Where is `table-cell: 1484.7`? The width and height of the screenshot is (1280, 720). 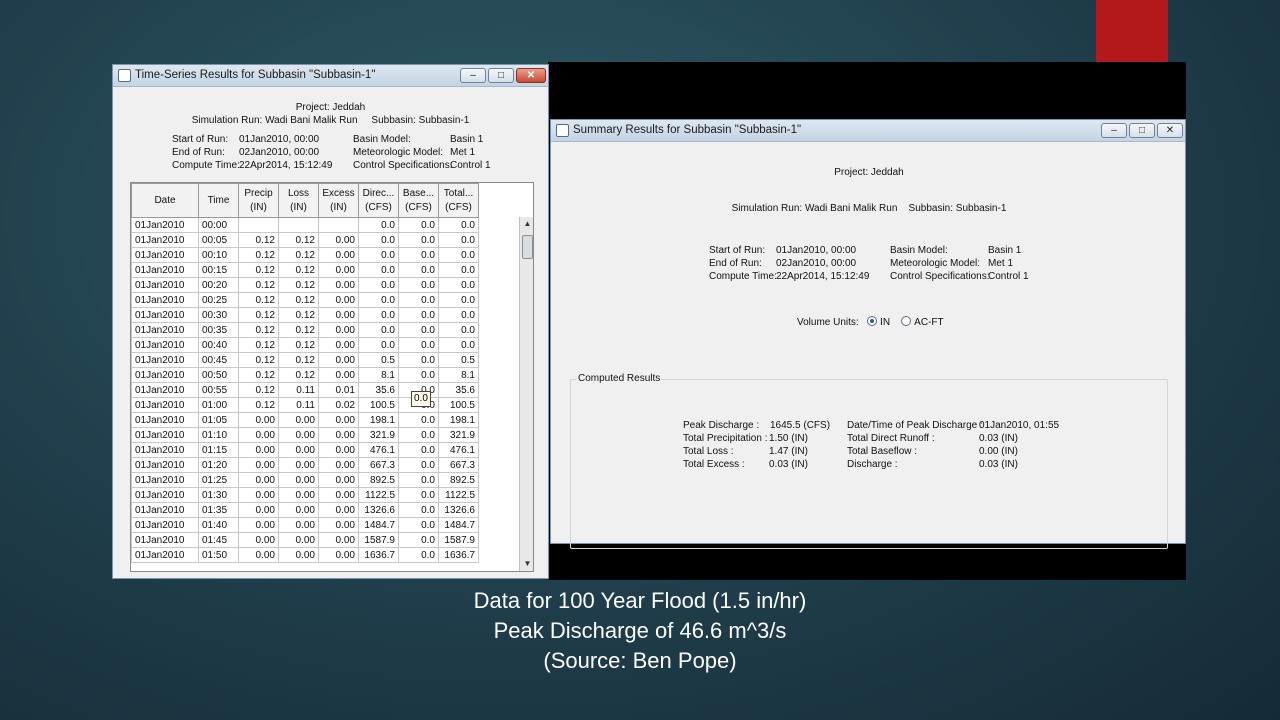 table-cell: 1484.7 is located at coordinates (458, 525).